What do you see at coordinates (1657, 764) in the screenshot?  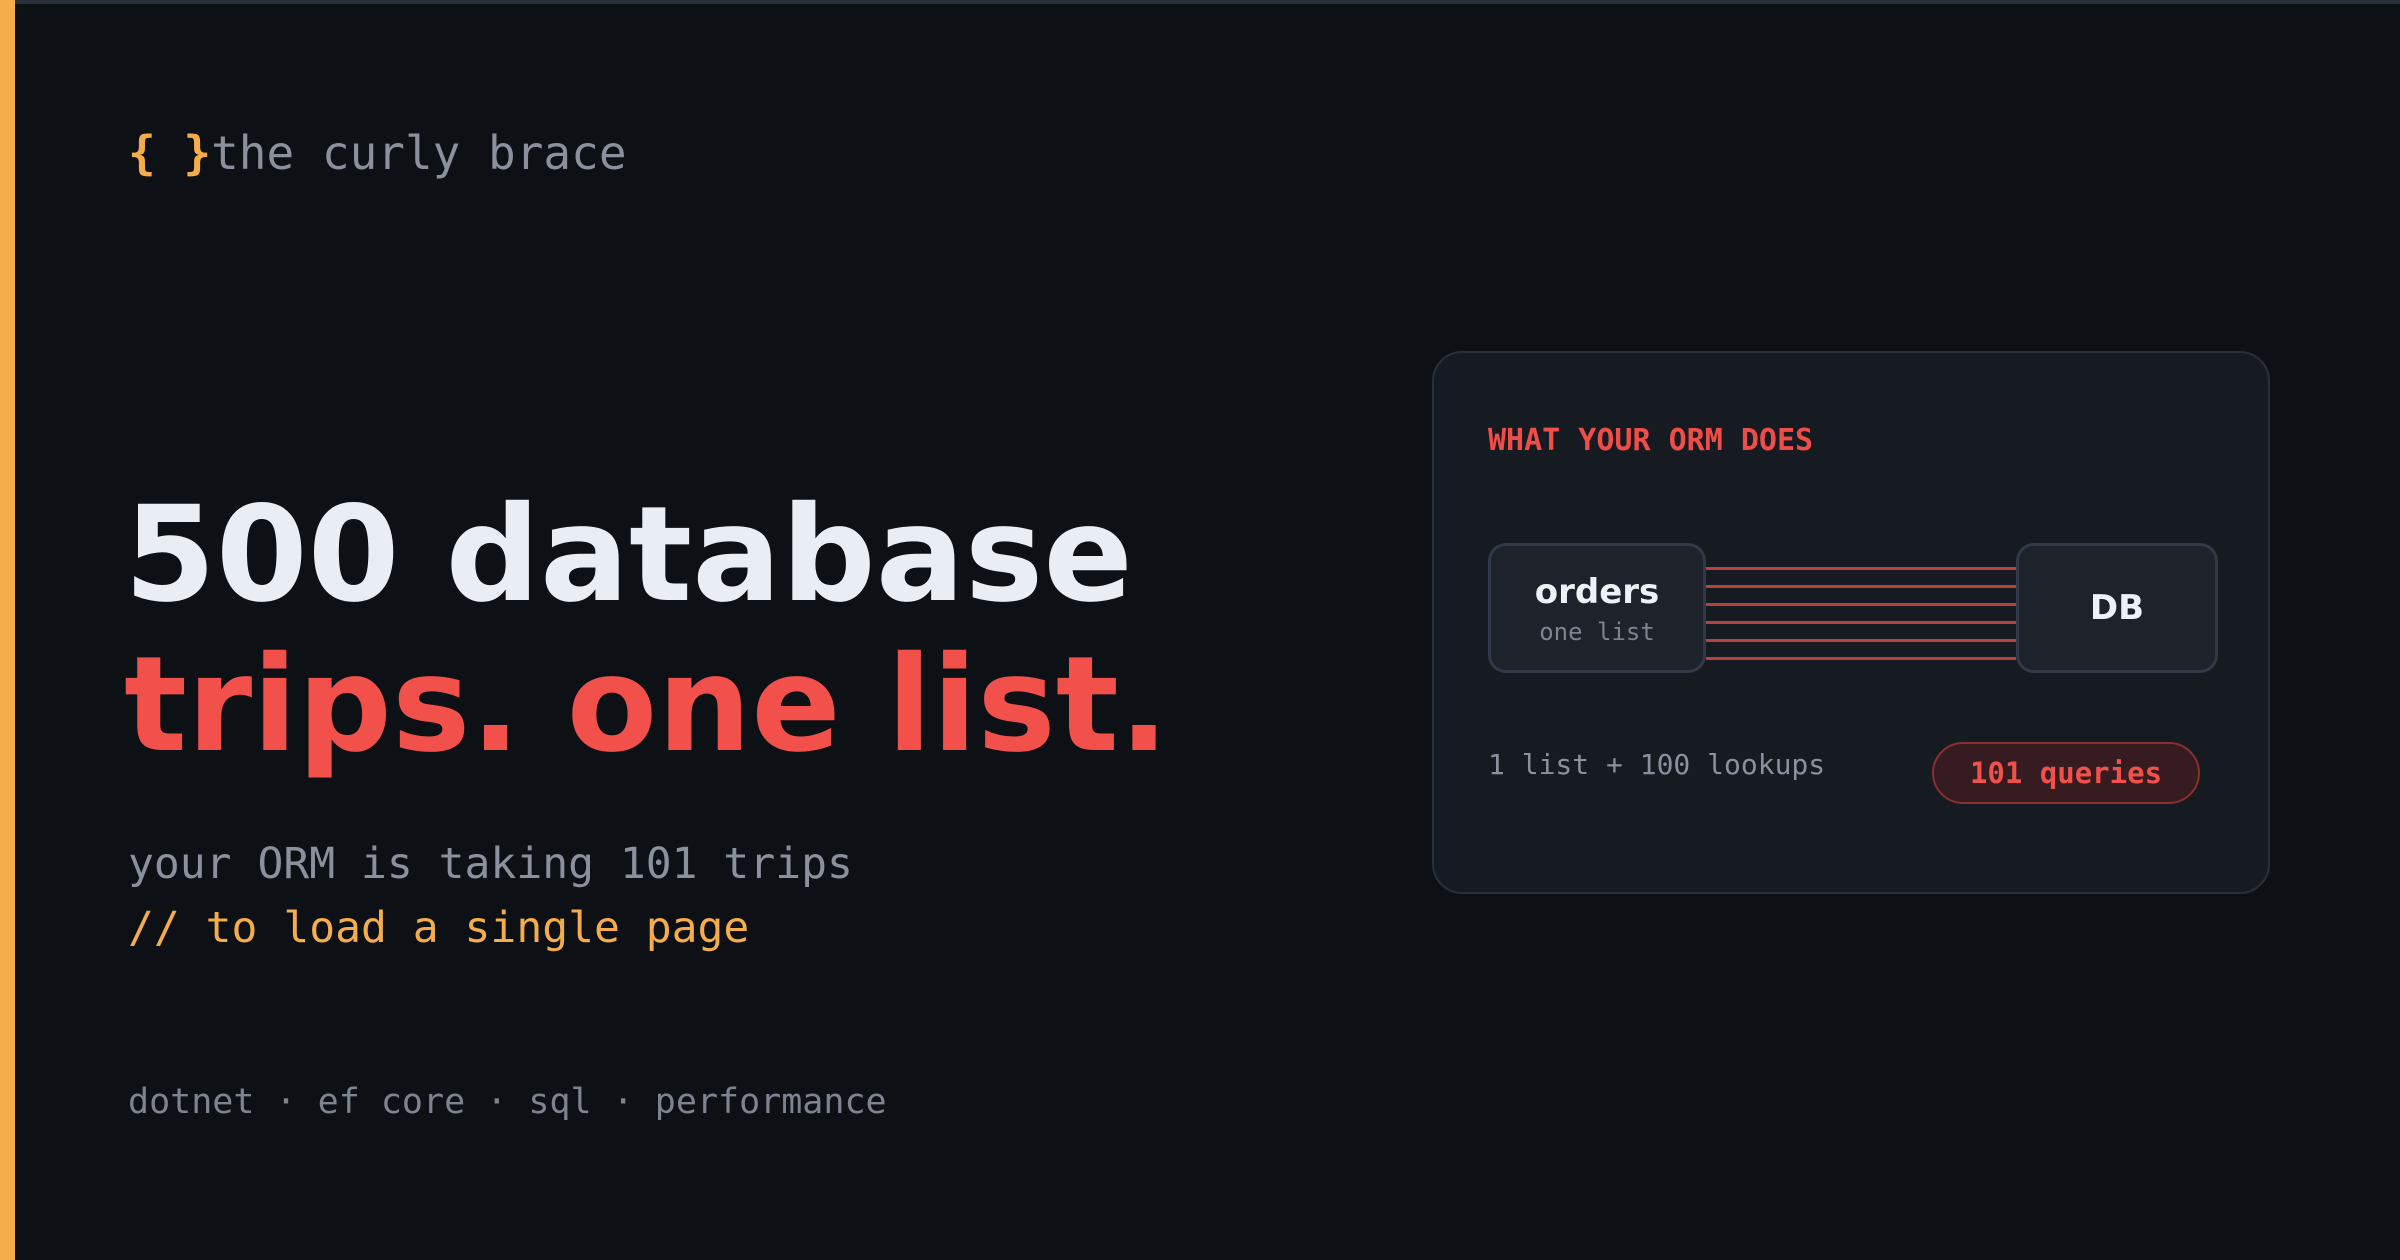 I see `query-breakdown: 1 list + 100 lookups` at bounding box center [1657, 764].